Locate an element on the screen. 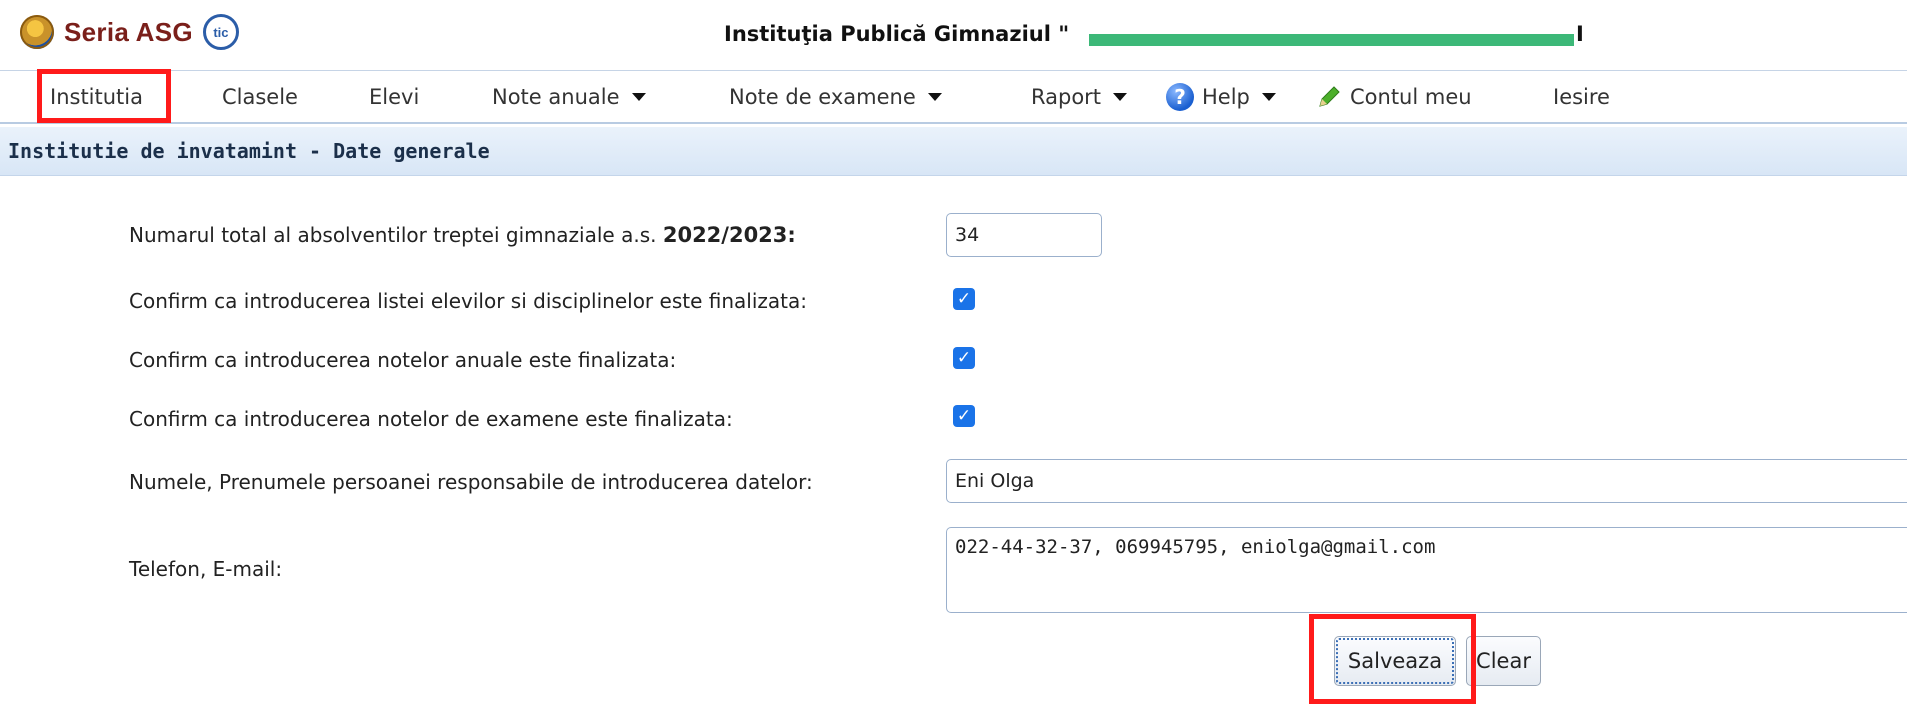 This screenshot has width=1907, height=704. state-seal-logo is located at coordinates (37, 32).